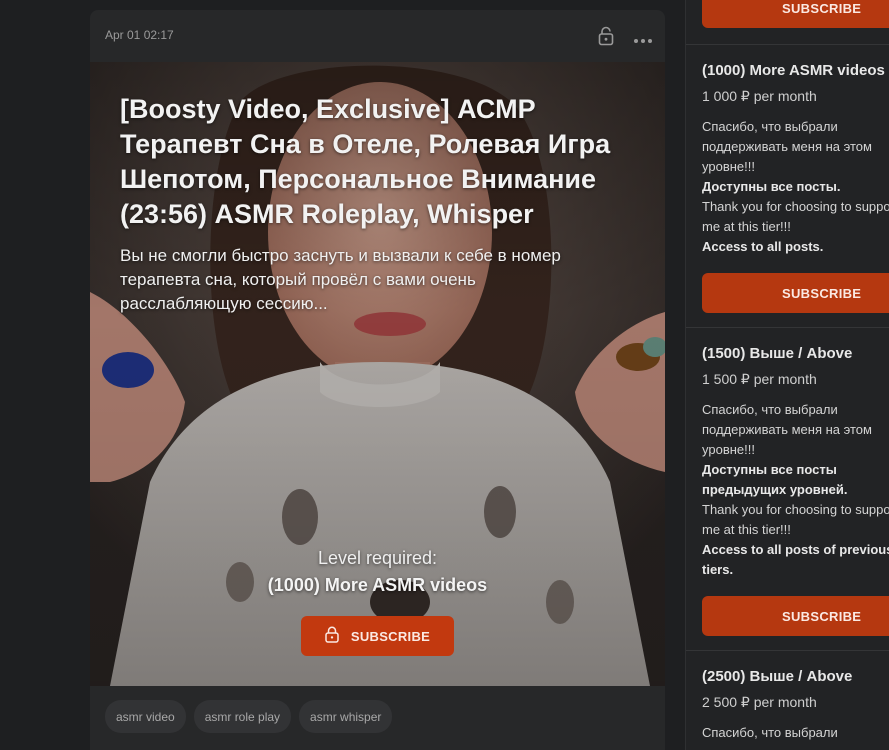 This screenshot has height=750, width=889. Describe the element at coordinates (775, 479) in the screenshot. I see `tier-desc-line: Доступны все посты предыдущих уровней.` at that location.